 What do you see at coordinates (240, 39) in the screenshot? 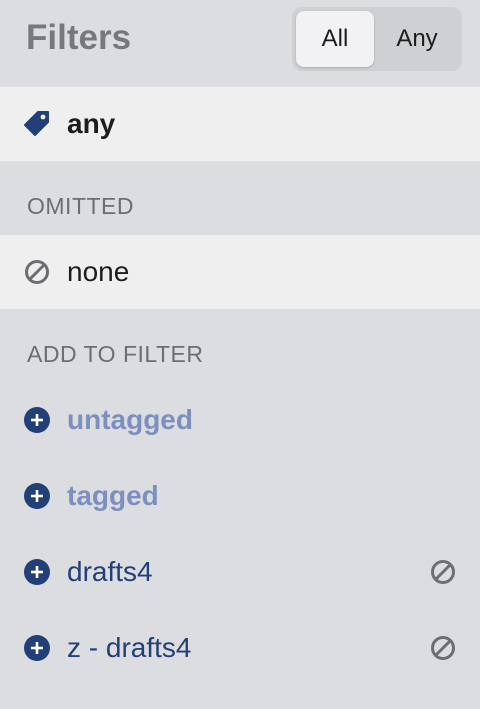
I see `filters-header: Filters All Any` at bounding box center [240, 39].